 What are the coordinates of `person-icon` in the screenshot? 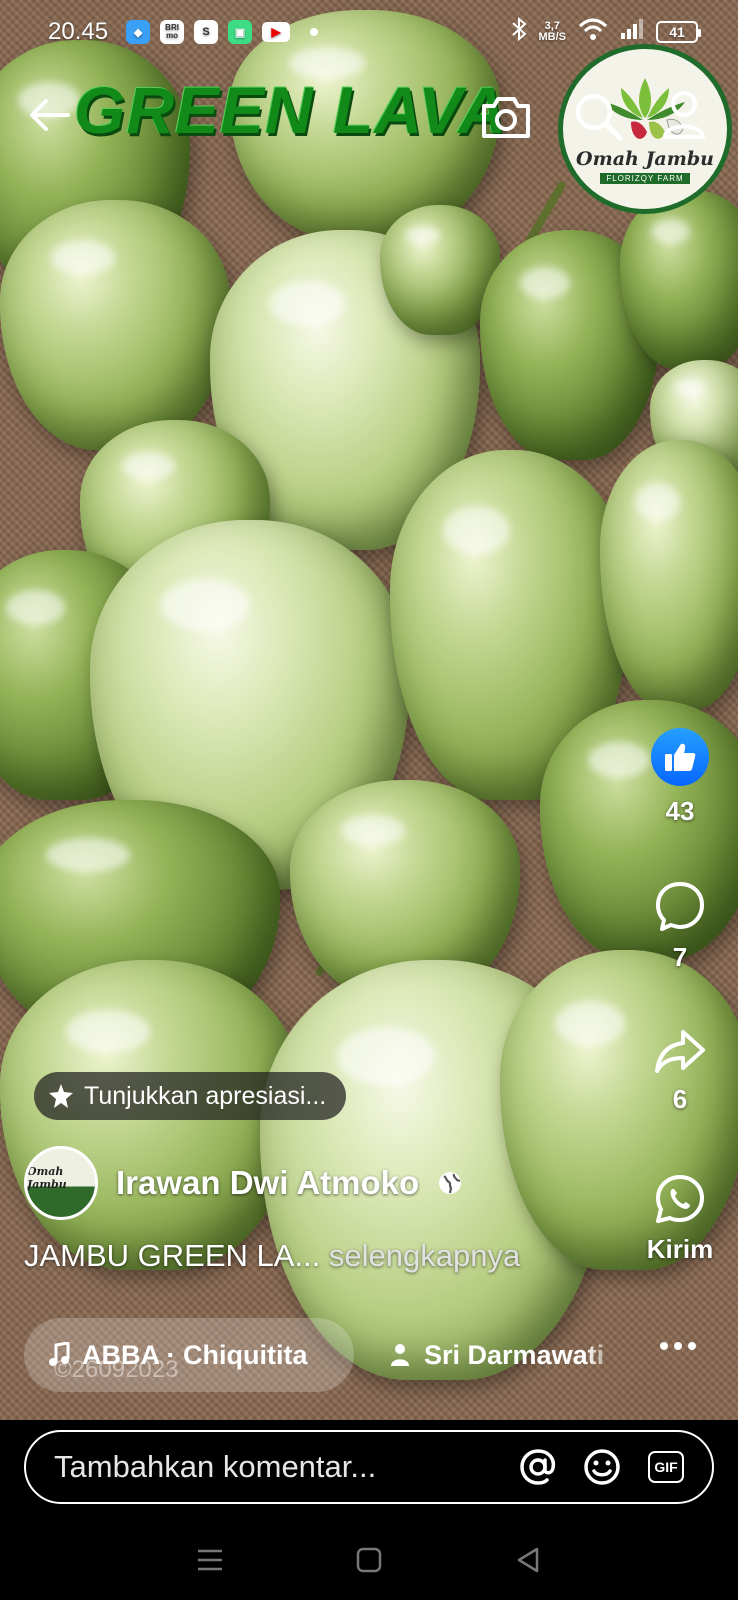 It's located at (400, 1355).